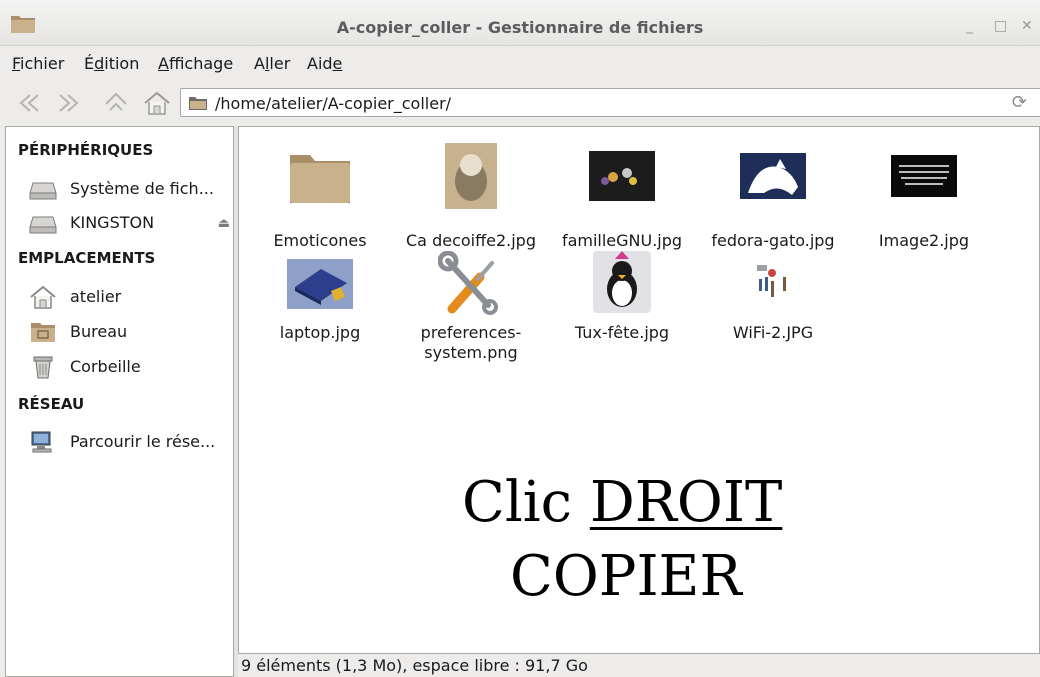 This screenshot has width=1040, height=677. I want to click on drive-icon, so click(43, 191).